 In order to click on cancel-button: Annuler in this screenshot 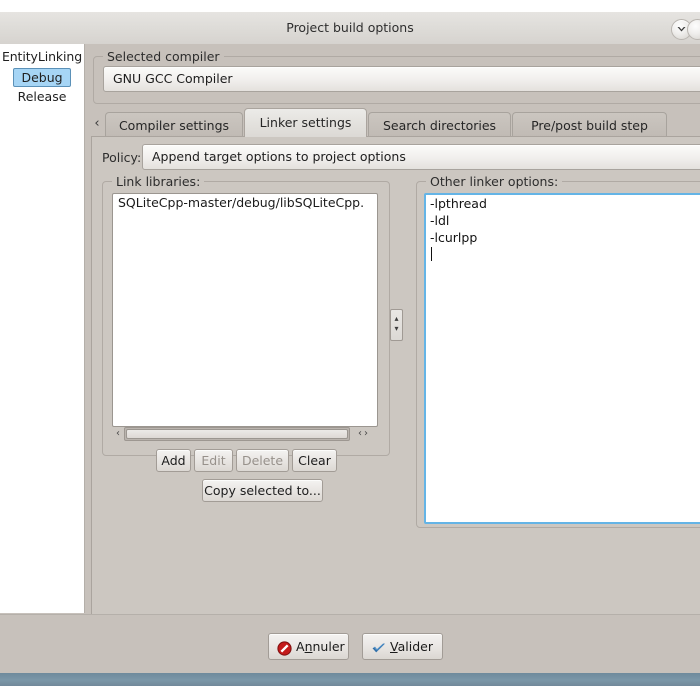, I will do `click(308, 646)`.